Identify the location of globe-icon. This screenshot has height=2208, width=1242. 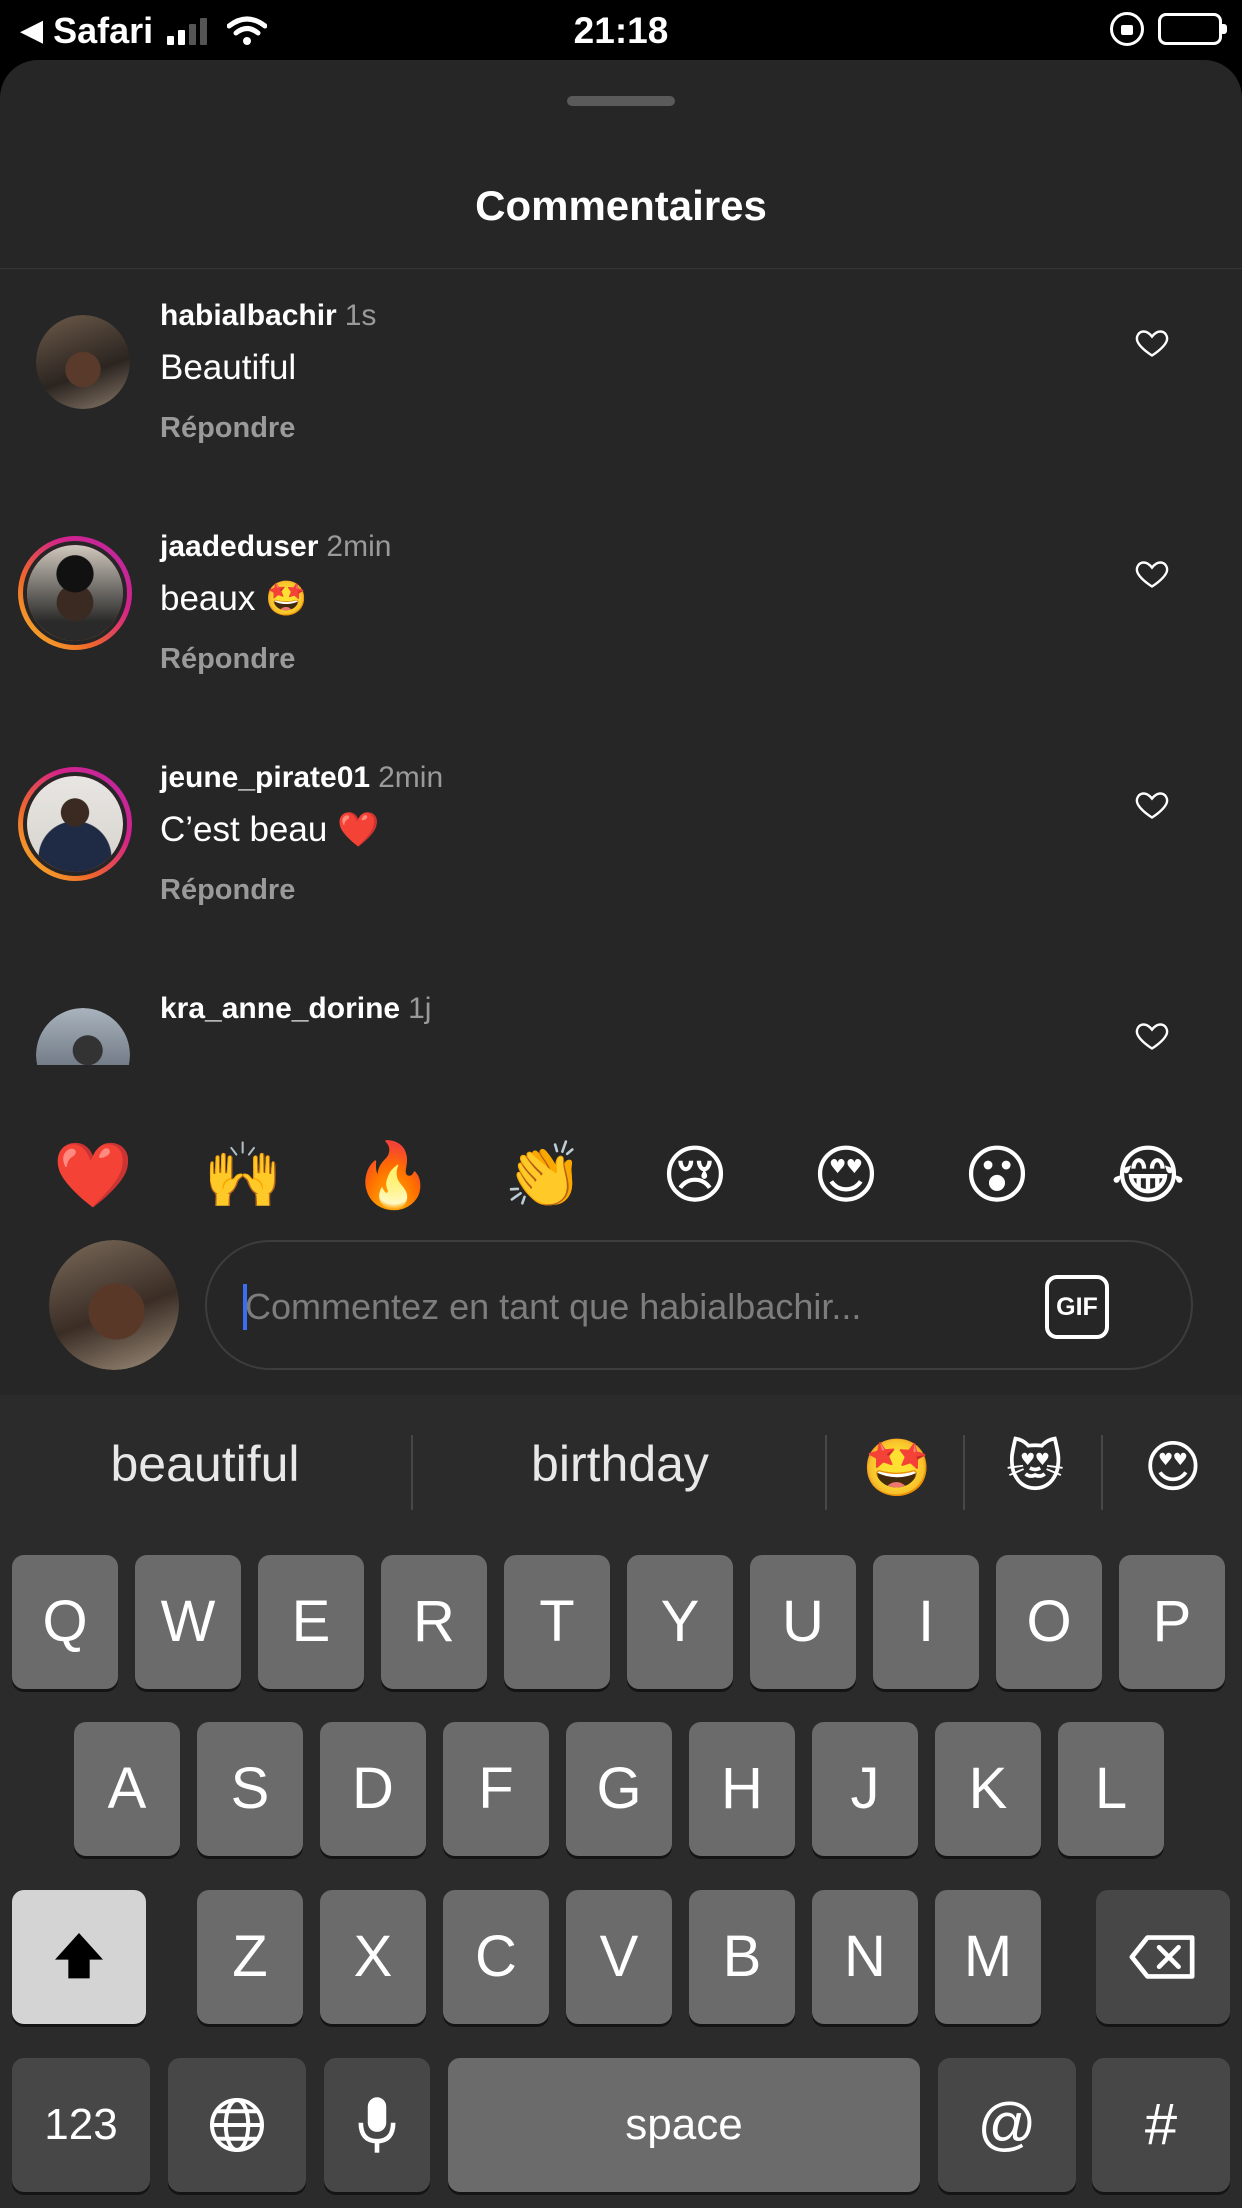
(237, 2125).